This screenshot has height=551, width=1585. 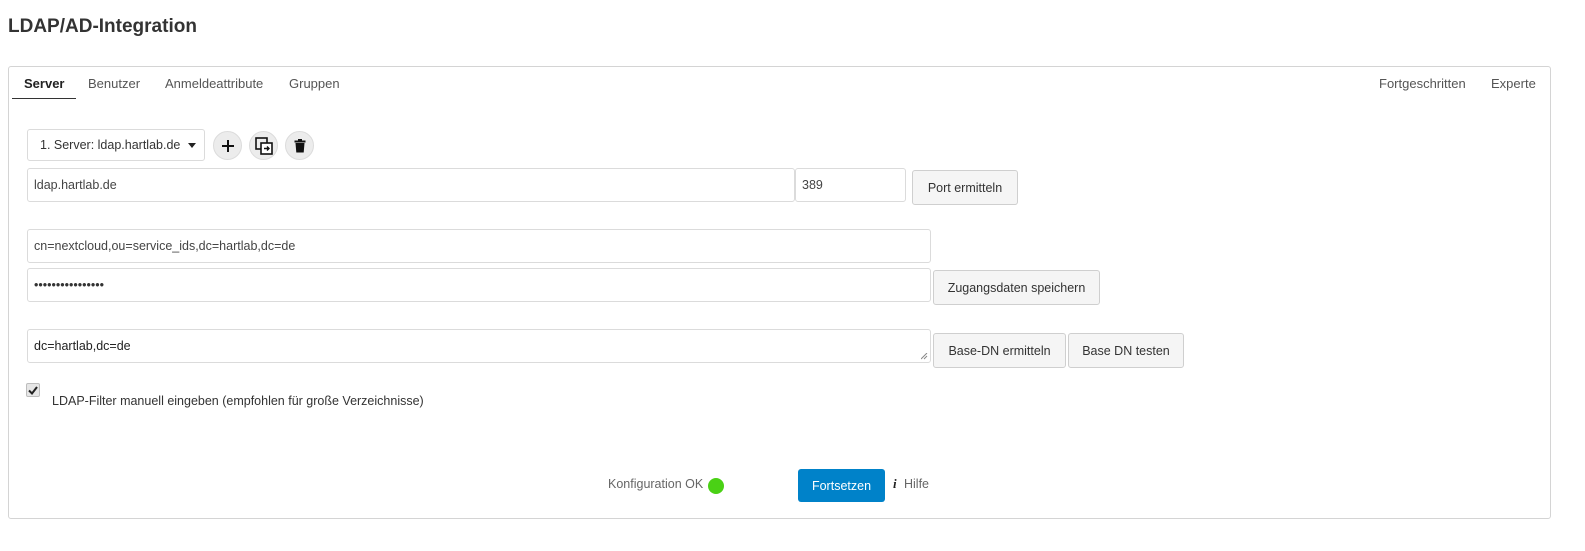 I want to click on port-input: 389, so click(x=850, y=185).